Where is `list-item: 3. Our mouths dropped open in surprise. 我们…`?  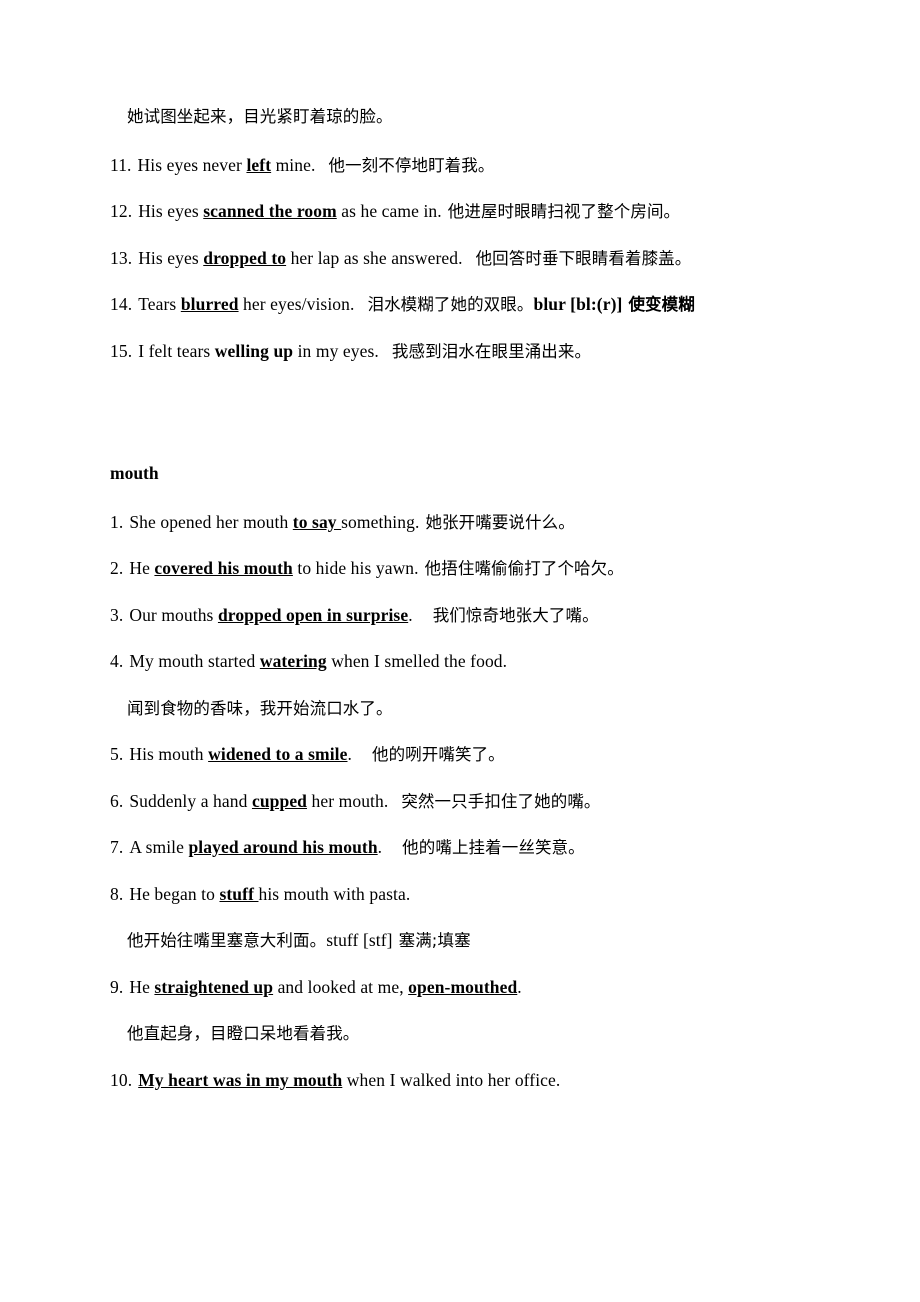 list-item: 3. Our mouths dropped open in surprise. 我们… is located at coordinates (490, 614).